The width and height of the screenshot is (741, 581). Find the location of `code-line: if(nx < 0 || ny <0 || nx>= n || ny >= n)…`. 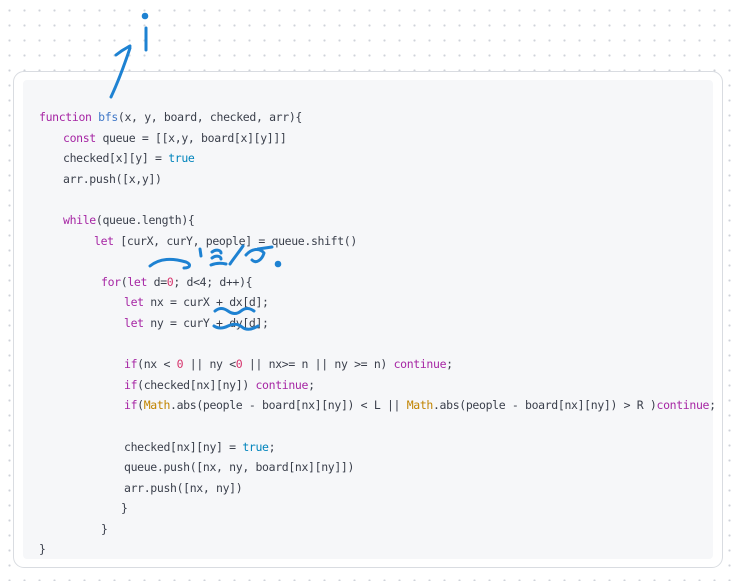

code-line: if(nx < 0 || ny <0 || nx>= n || ny >= n)… is located at coordinates (377, 364).